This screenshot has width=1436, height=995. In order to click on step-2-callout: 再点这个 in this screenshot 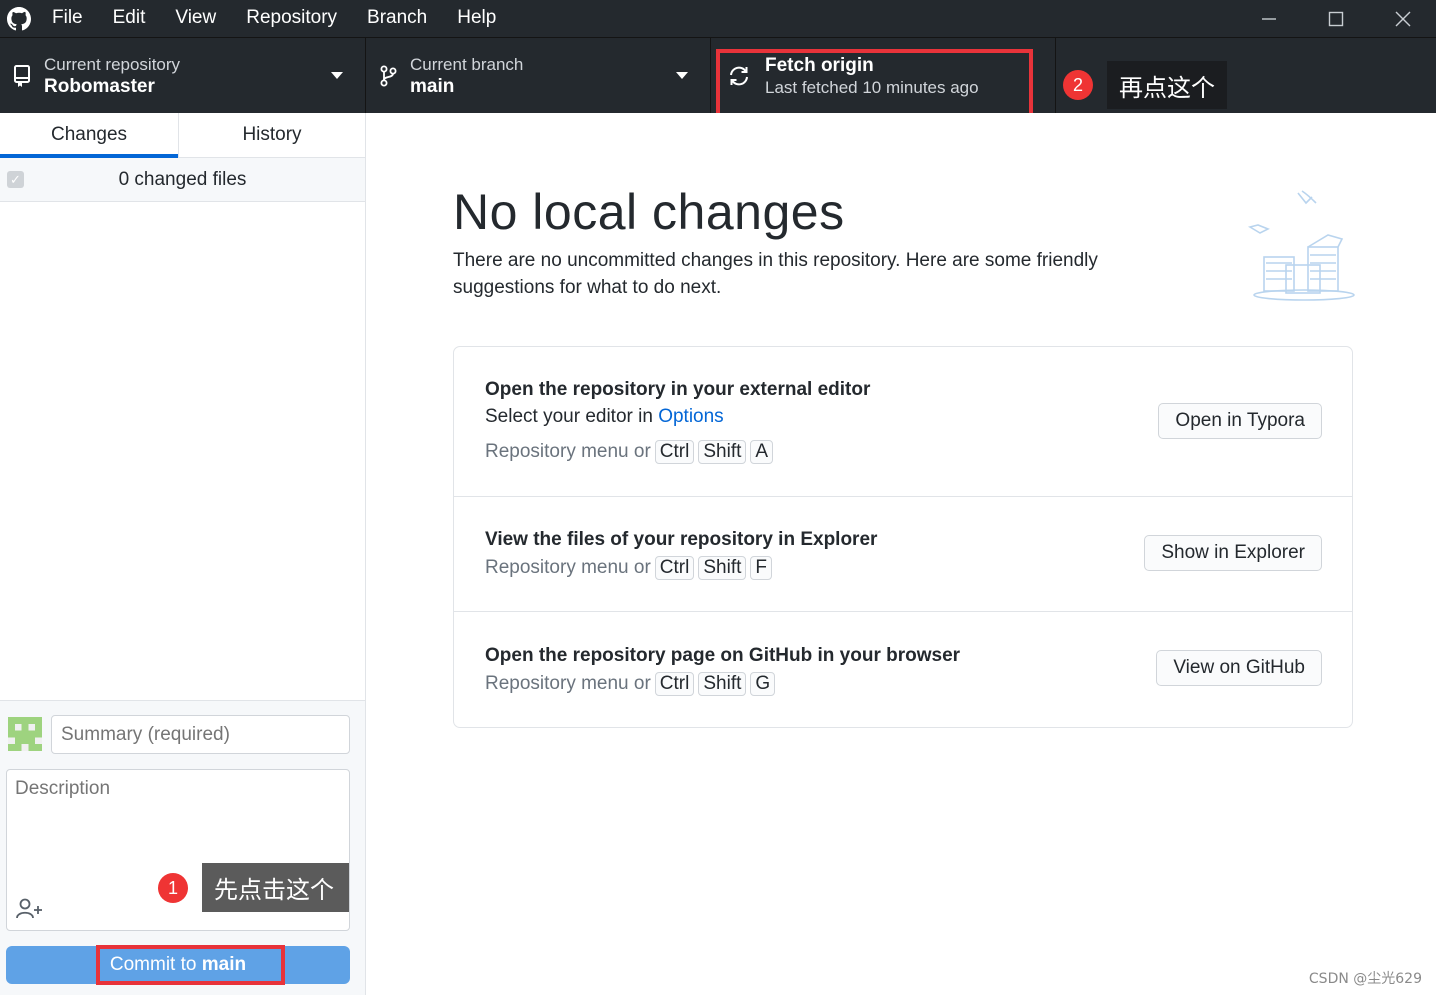, I will do `click(1167, 85)`.